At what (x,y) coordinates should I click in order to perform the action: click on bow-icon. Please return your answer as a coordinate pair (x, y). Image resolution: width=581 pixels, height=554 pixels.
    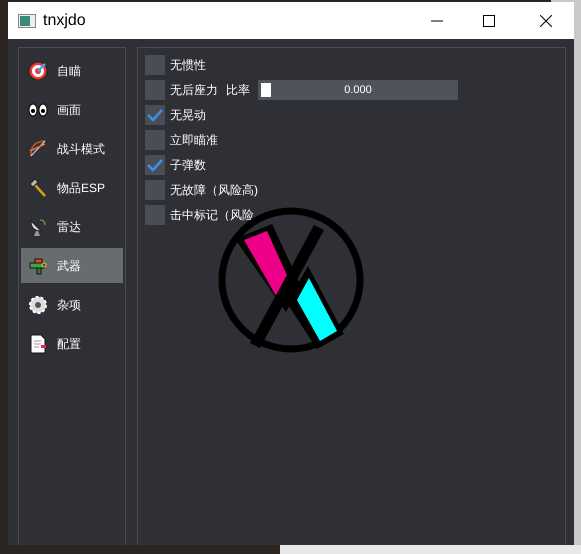
    Looking at the image, I should click on (38, 148).